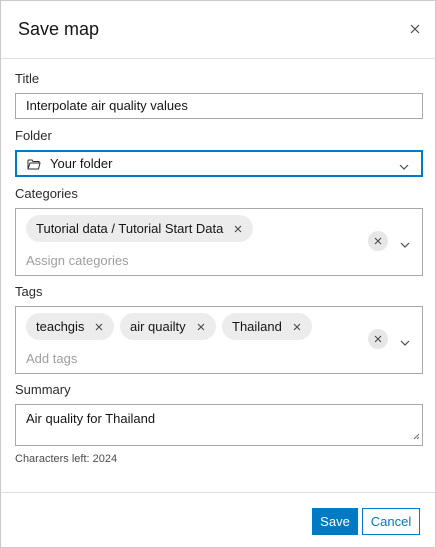 This screenshot has height=548, width=436. Describe the element at coordinates (33, 135) in the screenshot. I see `folder-label: Folder` at that location.